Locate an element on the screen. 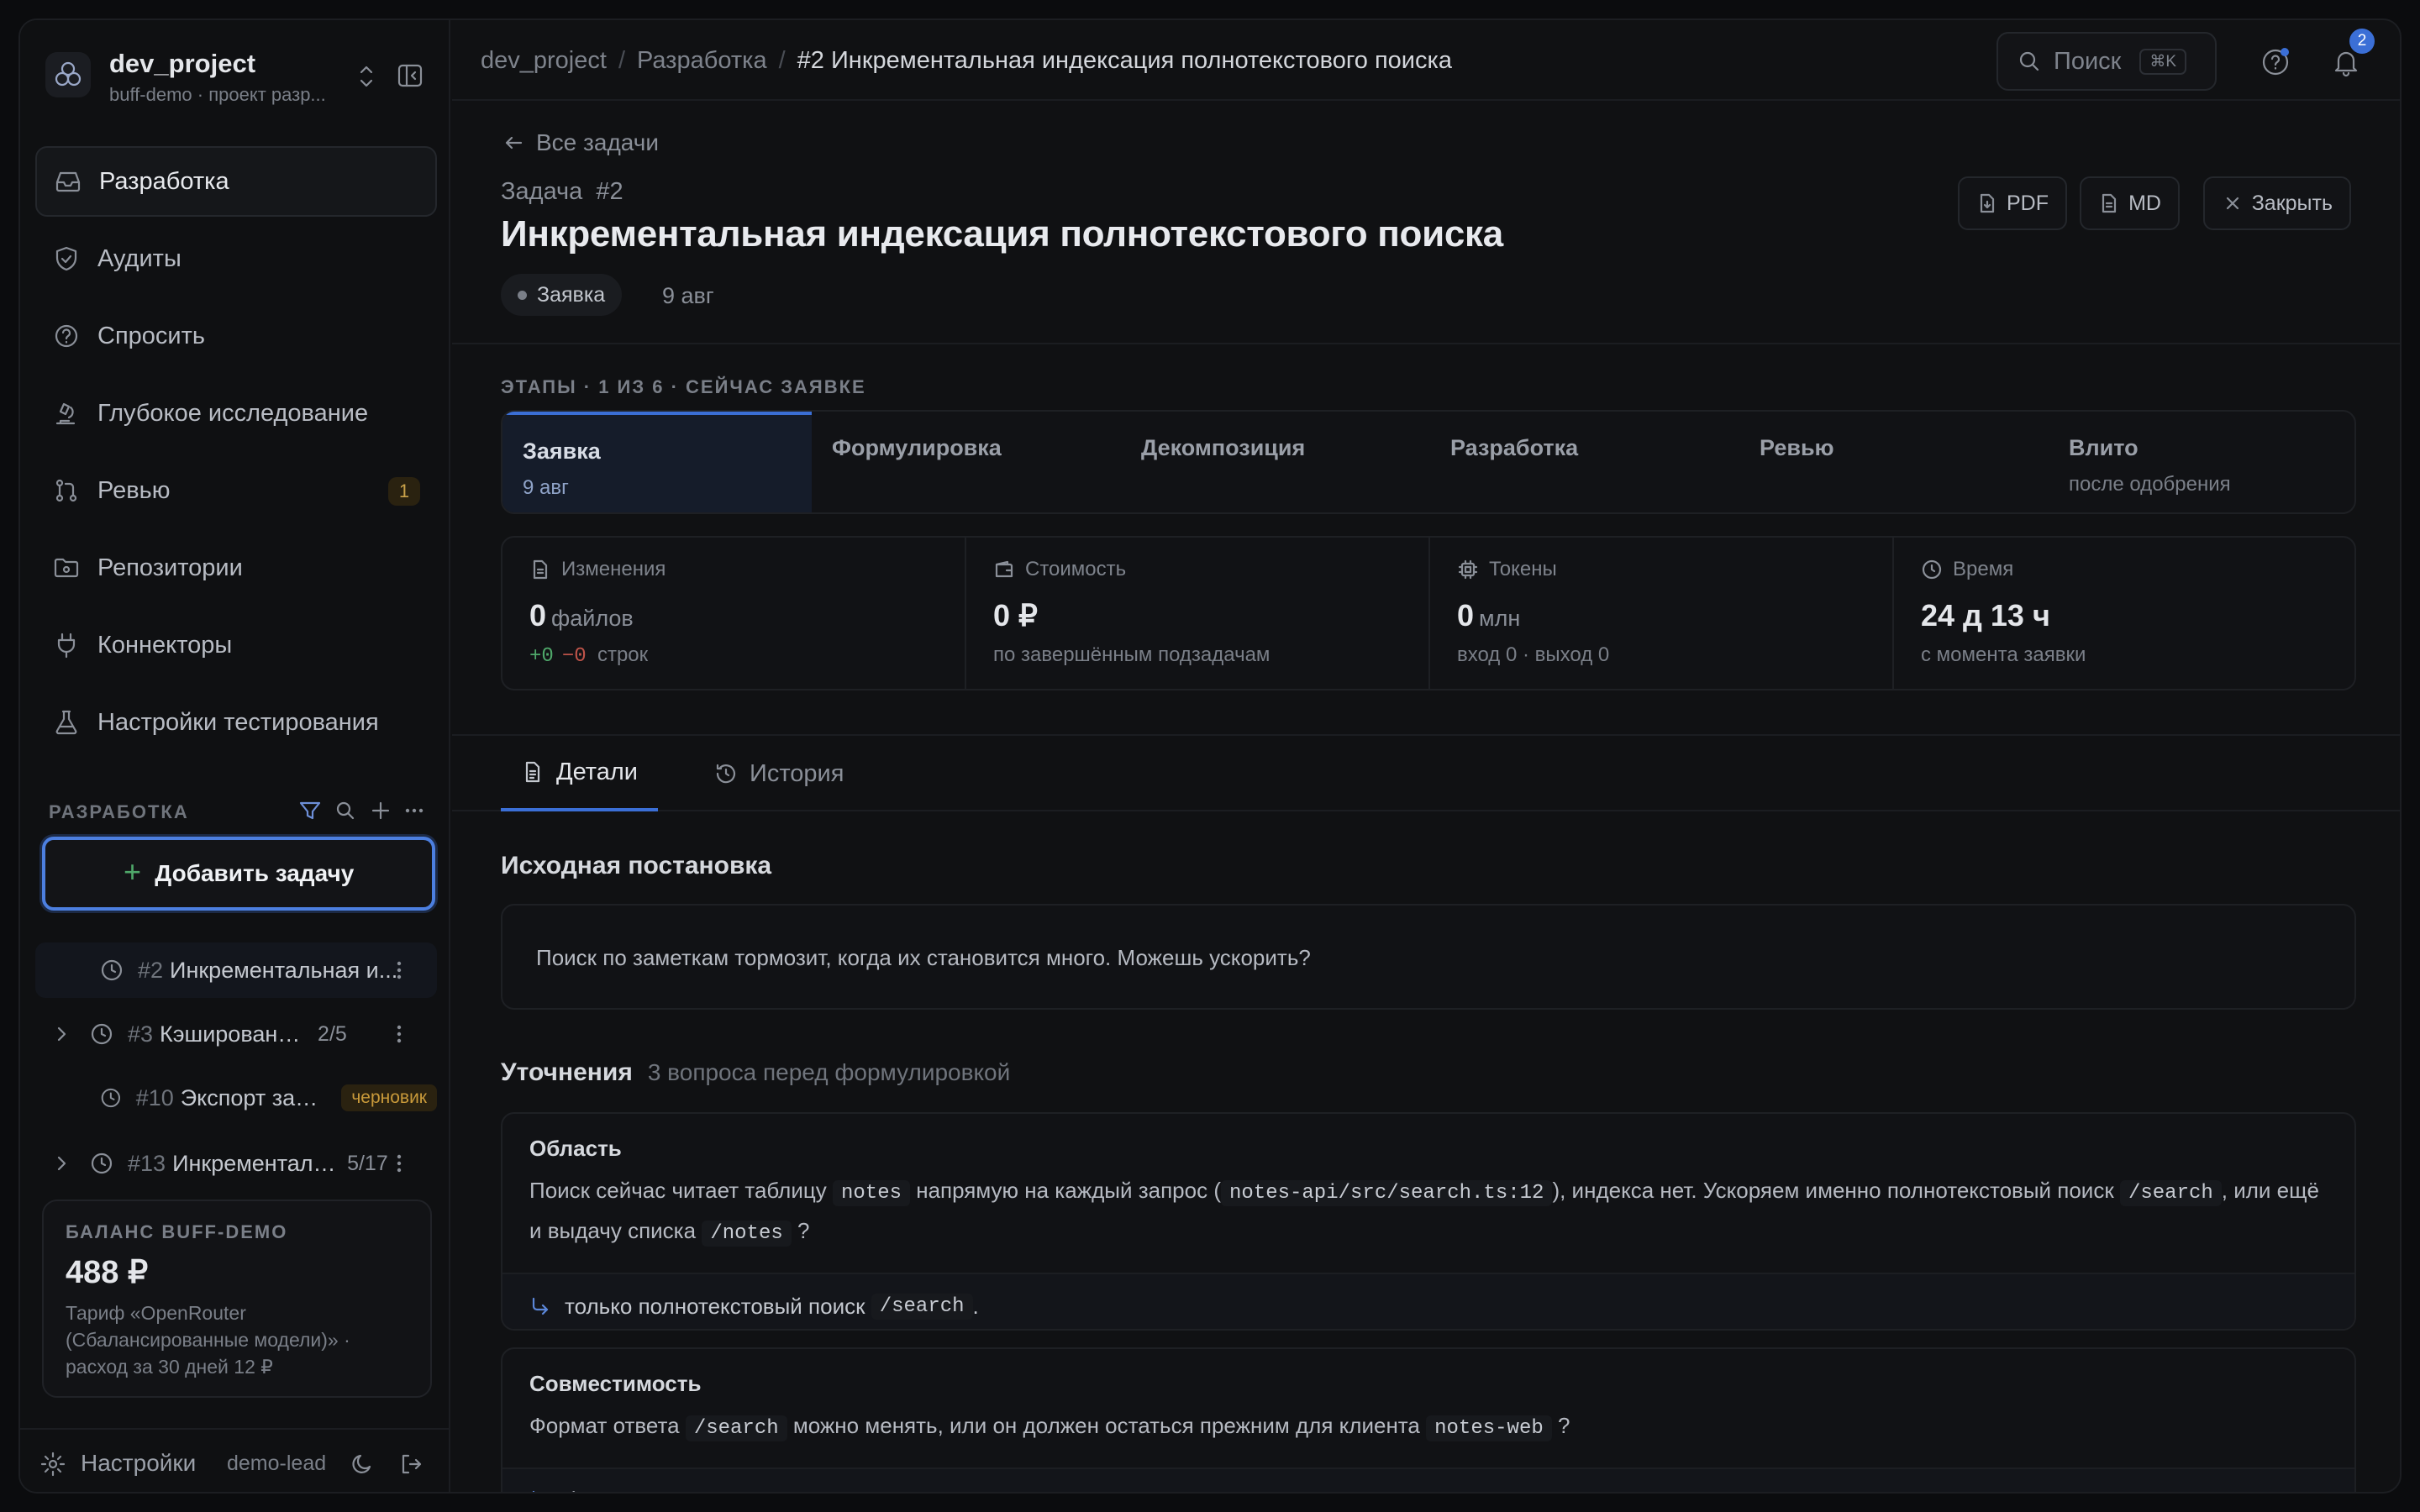 The height and width of the screenshot is (1512, 2420). stage-review: Ревью is located at coordinates (1894, 462).